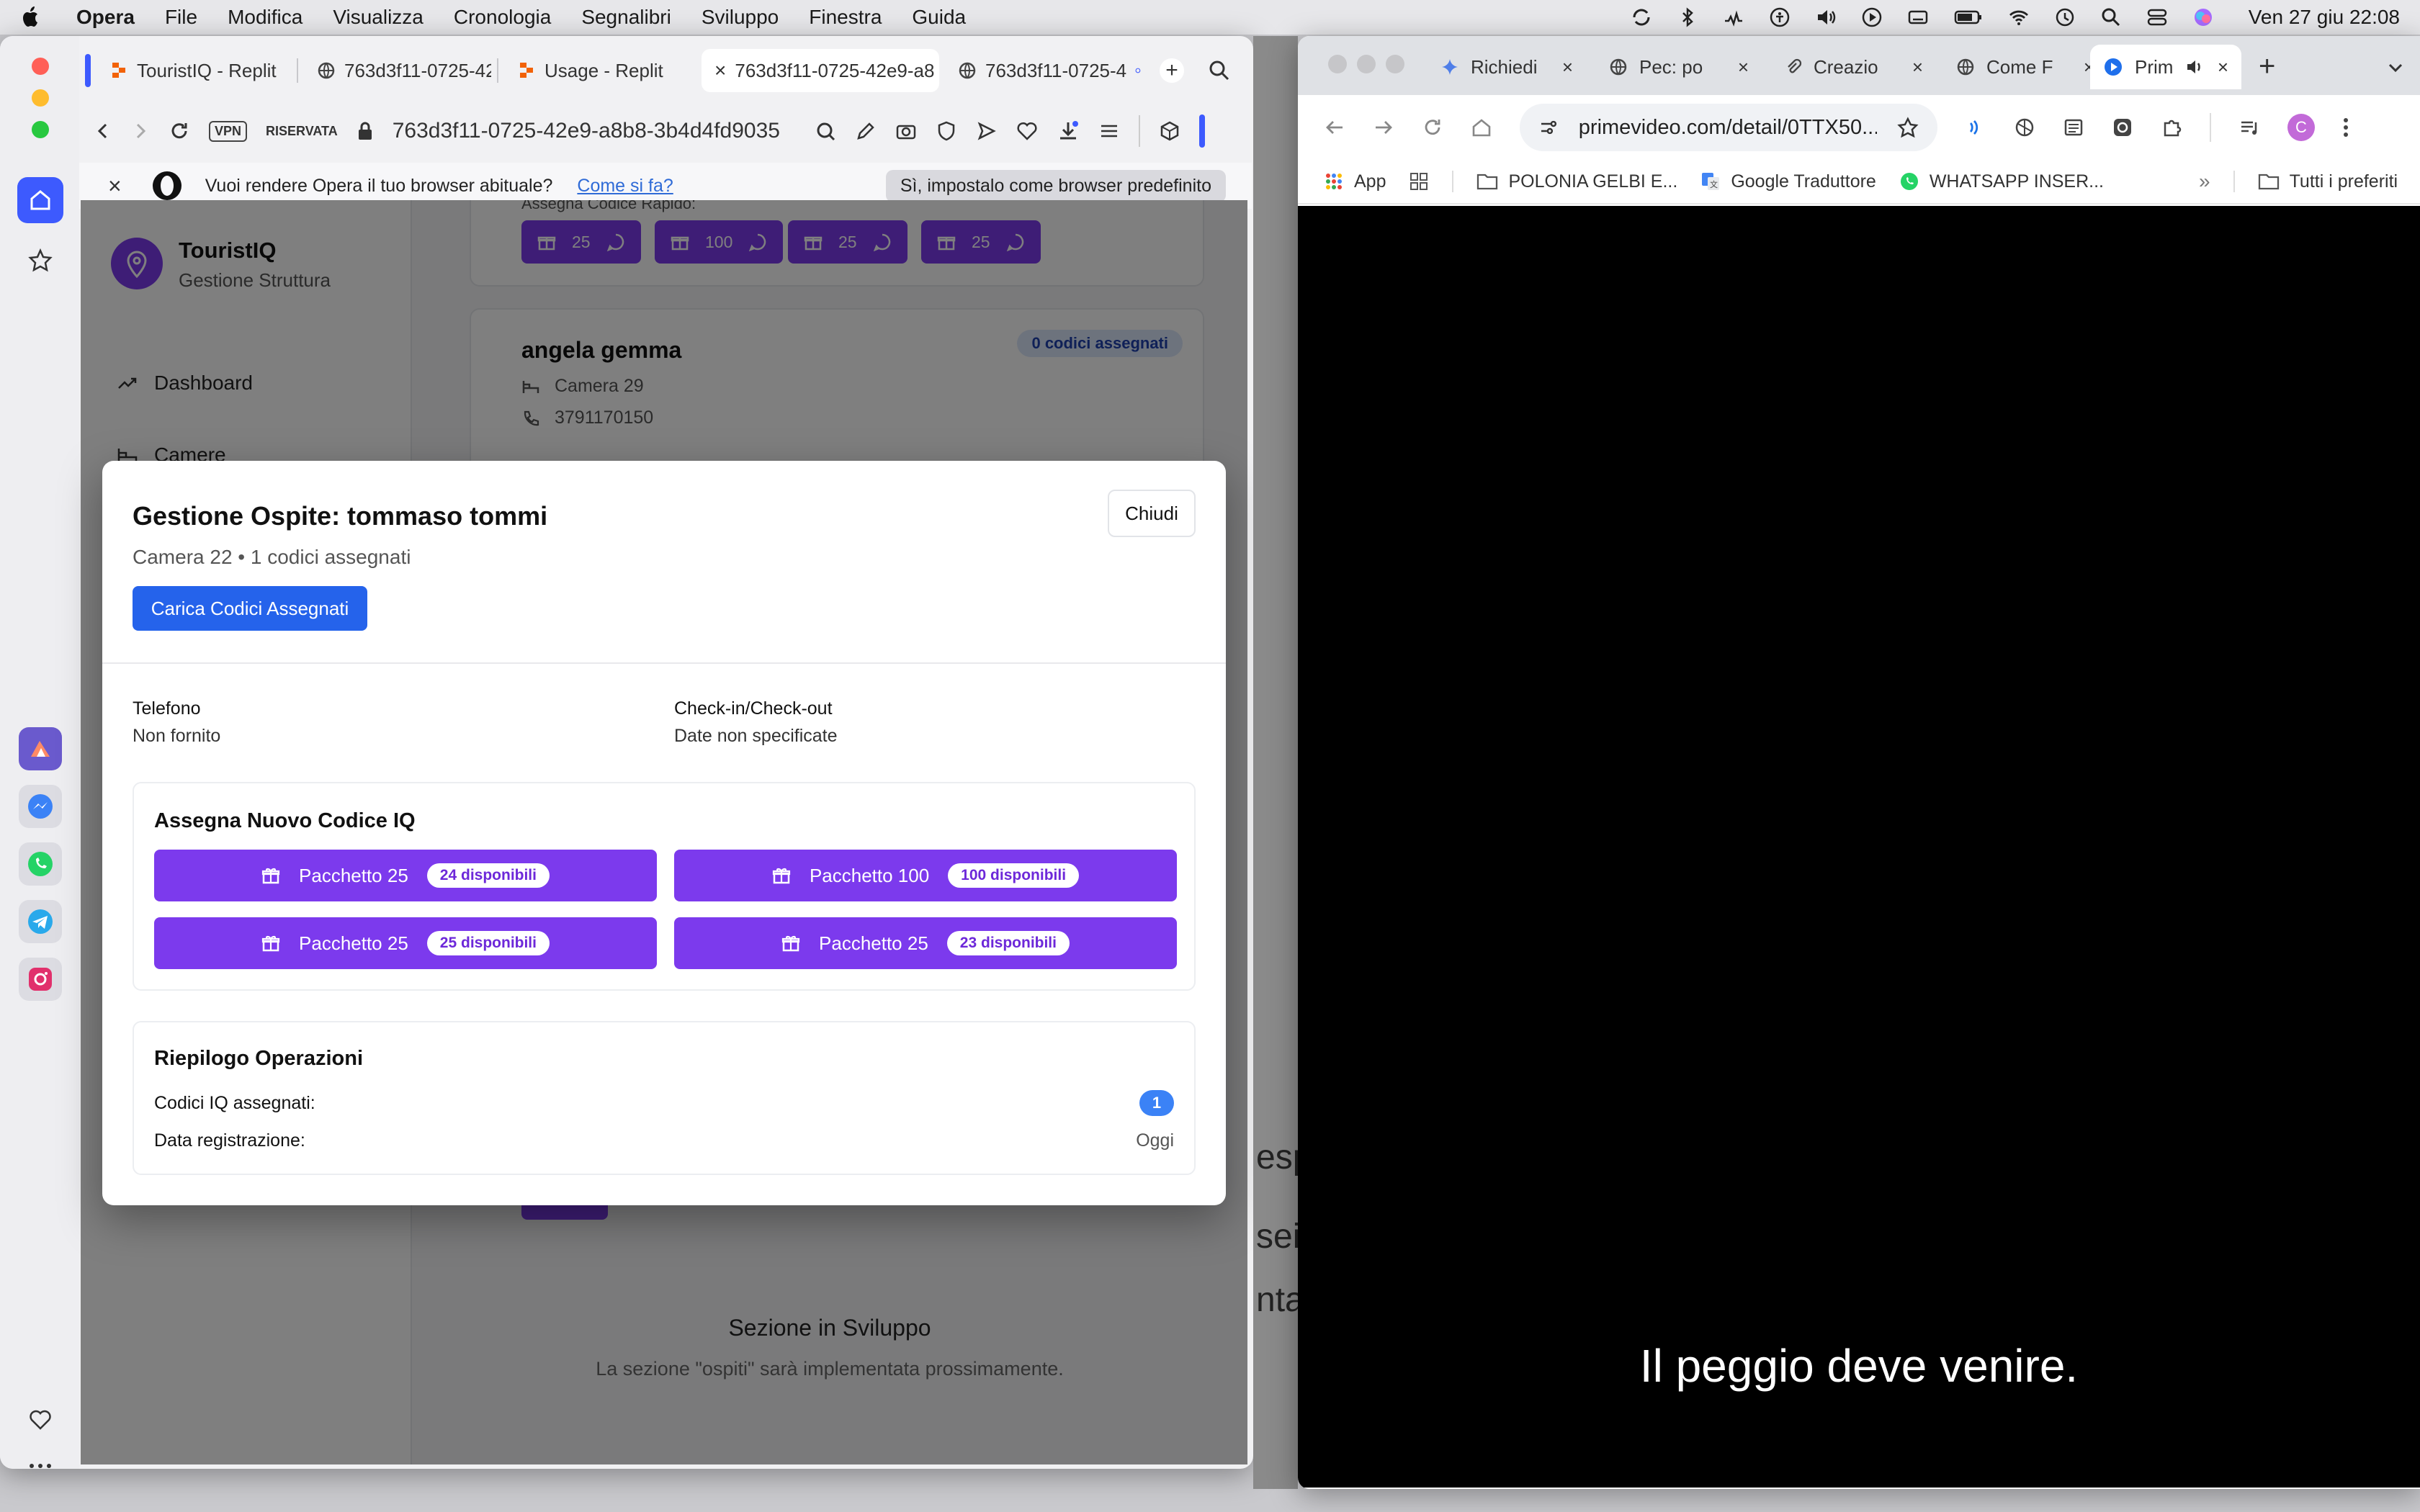  I want to click on extension-shield-icon, so click(2024, 127).